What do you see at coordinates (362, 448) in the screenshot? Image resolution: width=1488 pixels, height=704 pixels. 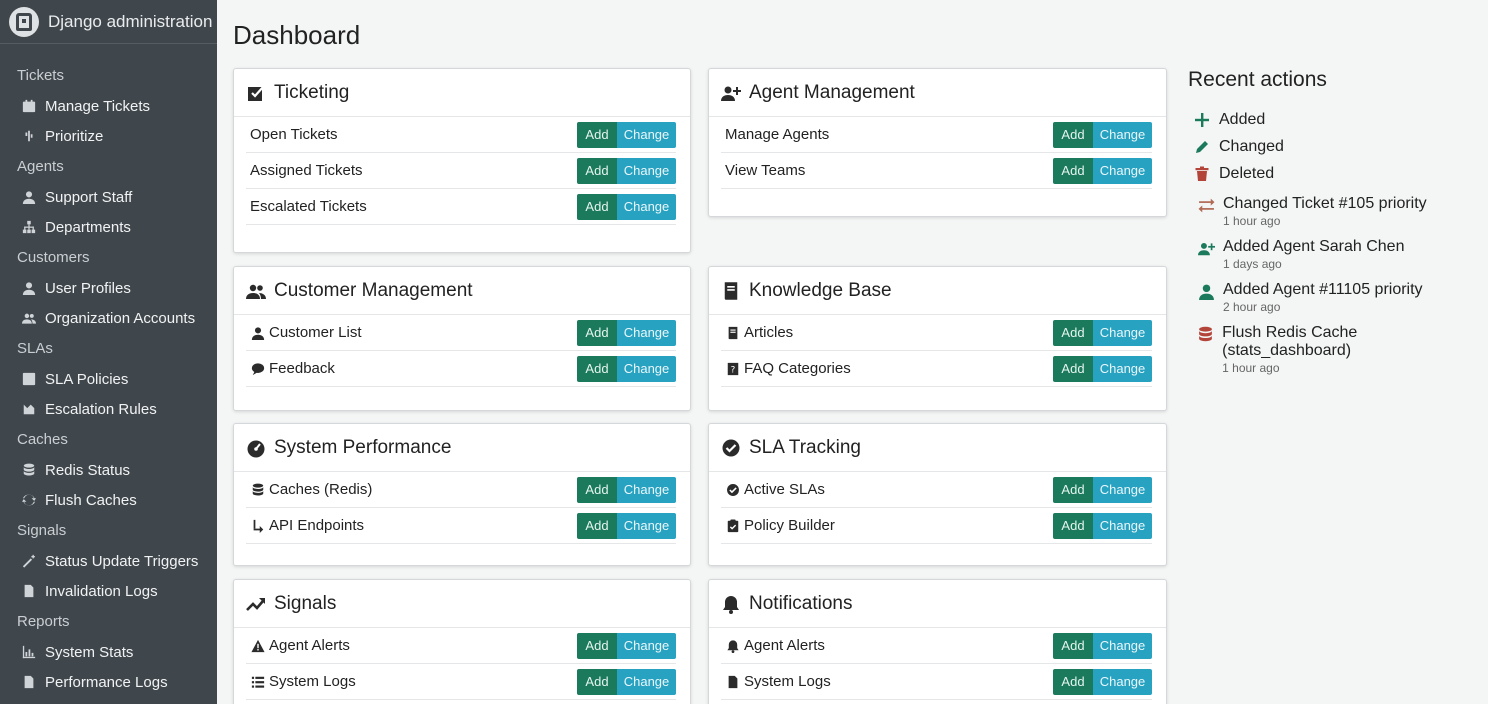 I see `module-title: System Performance` at bounding box center [362, 448].